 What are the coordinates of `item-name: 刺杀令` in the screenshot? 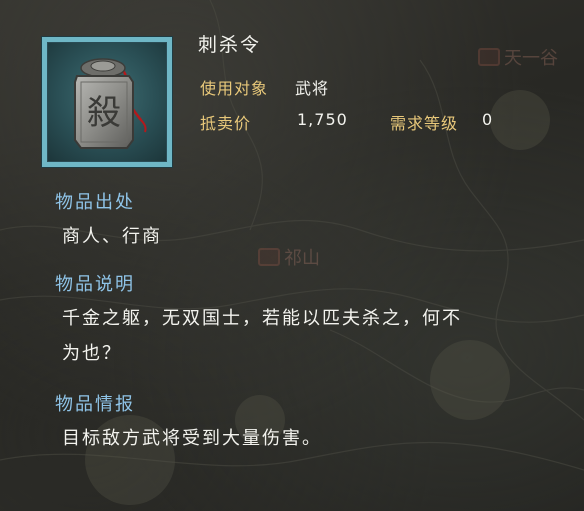 It's located at (230, 45).